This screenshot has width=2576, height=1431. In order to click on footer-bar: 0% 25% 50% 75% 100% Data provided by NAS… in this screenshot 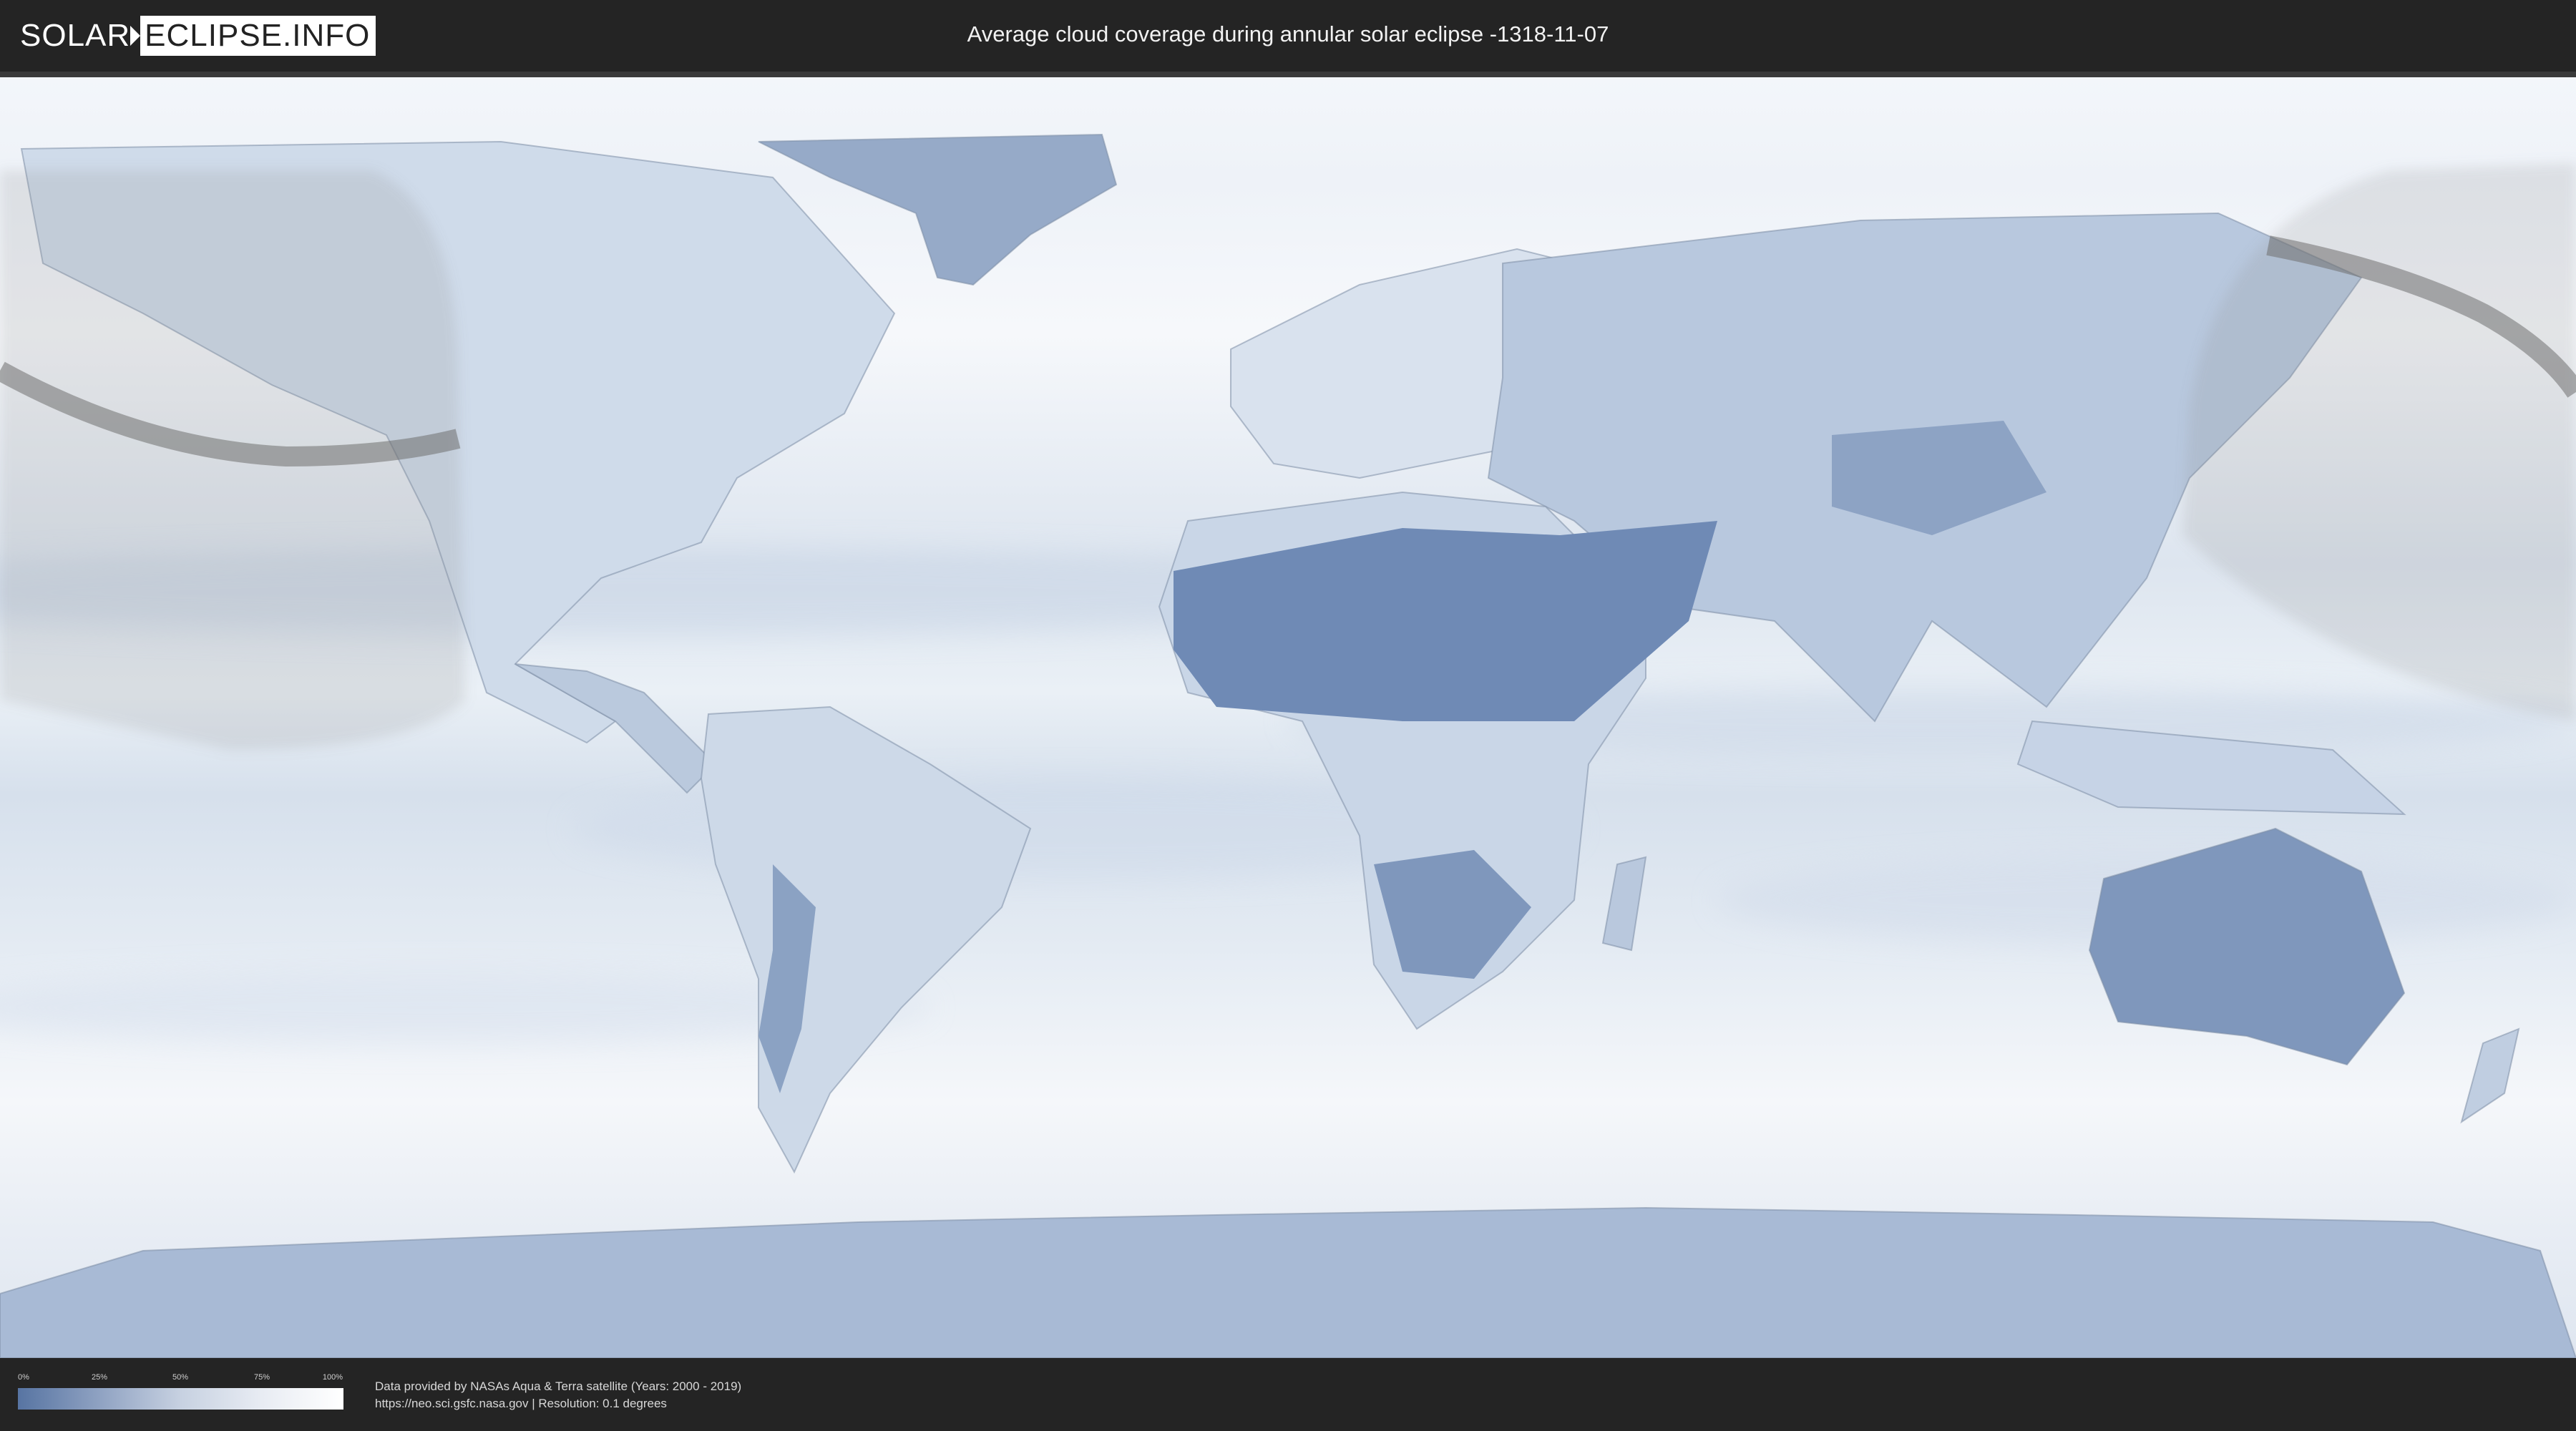, I will do `click(1288, 1394)`.